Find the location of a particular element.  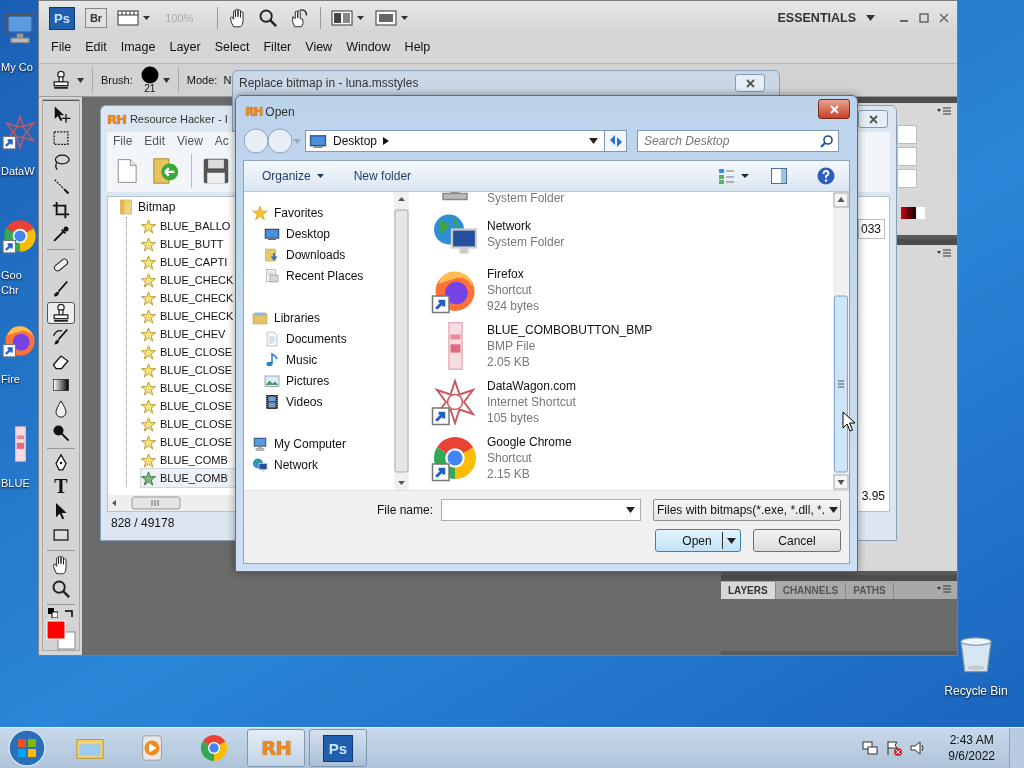

screen-mode-dropdown-icon is located at coordinates (392, 18).